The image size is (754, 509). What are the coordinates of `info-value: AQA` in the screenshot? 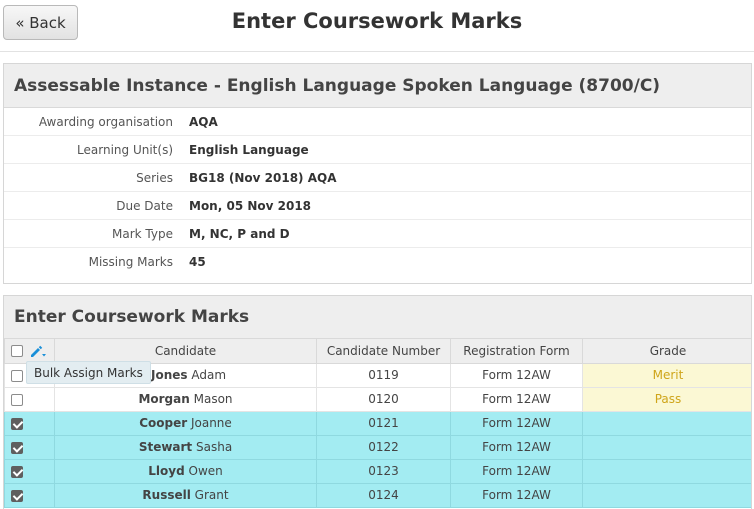 It's located at (203, 121).